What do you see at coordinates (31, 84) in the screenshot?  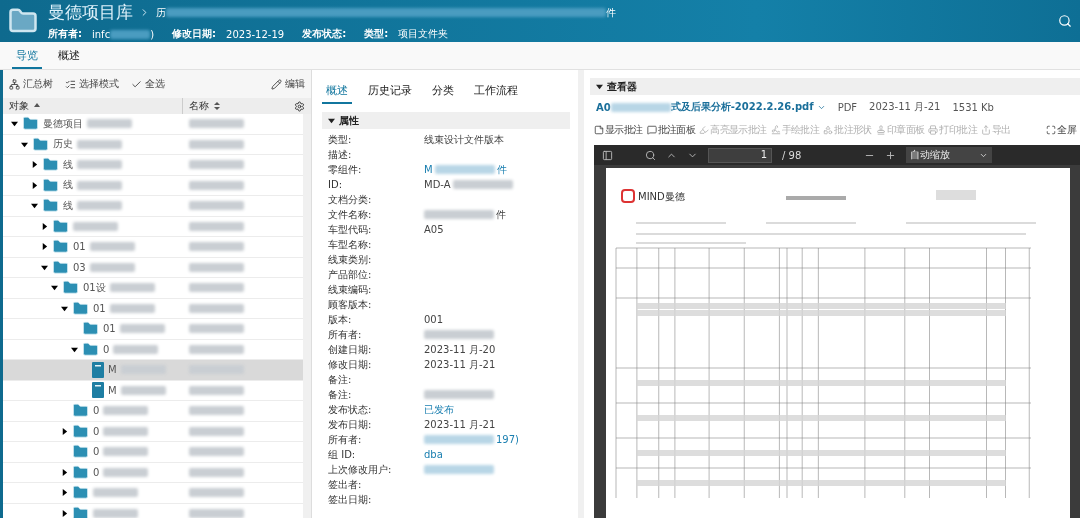 I see `toolbar-button: 汇总树` at bounding box center [31, 84].